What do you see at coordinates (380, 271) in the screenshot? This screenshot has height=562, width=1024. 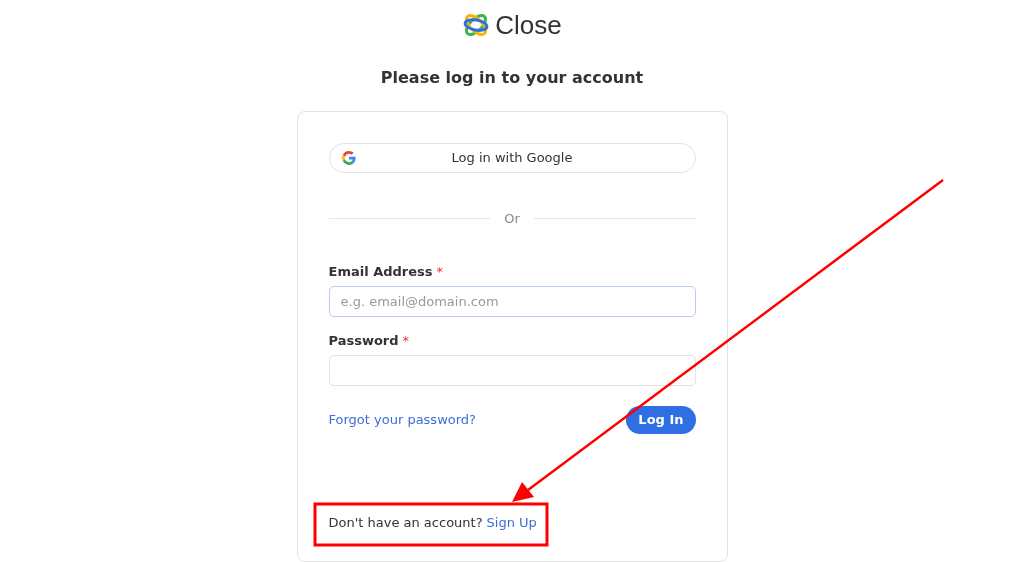 I see `field-label: Email Address` at bounding box center [380, 271].